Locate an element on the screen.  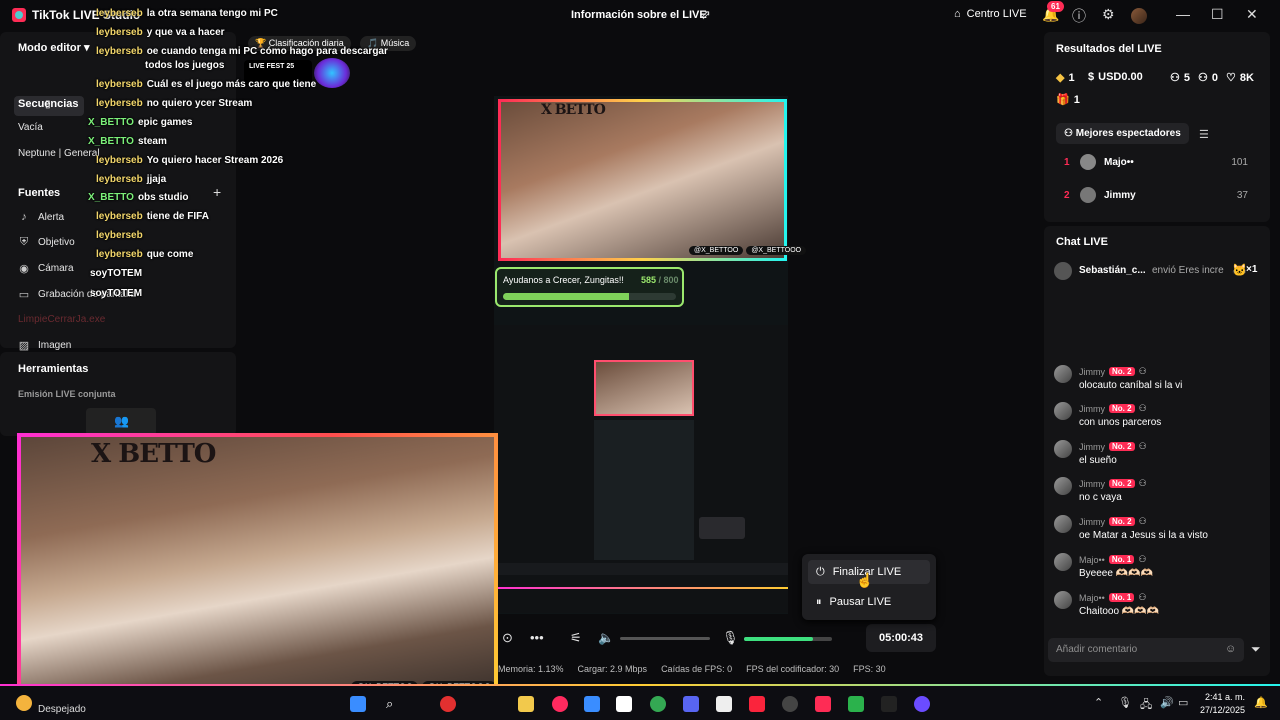
guests-button: 👥 is located at coordinates (121, 422).